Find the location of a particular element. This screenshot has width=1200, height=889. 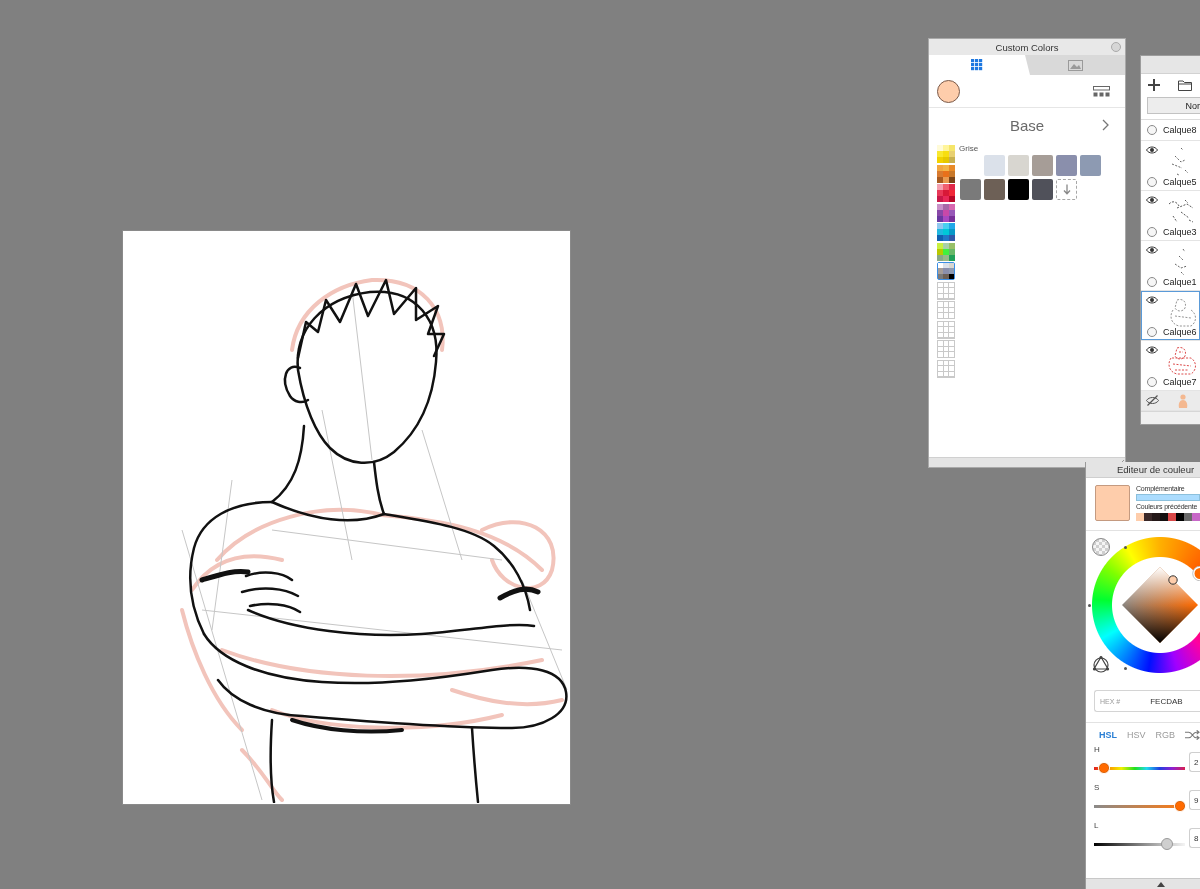

layer-name: Calque3 is located at coordinates (1180, 232).